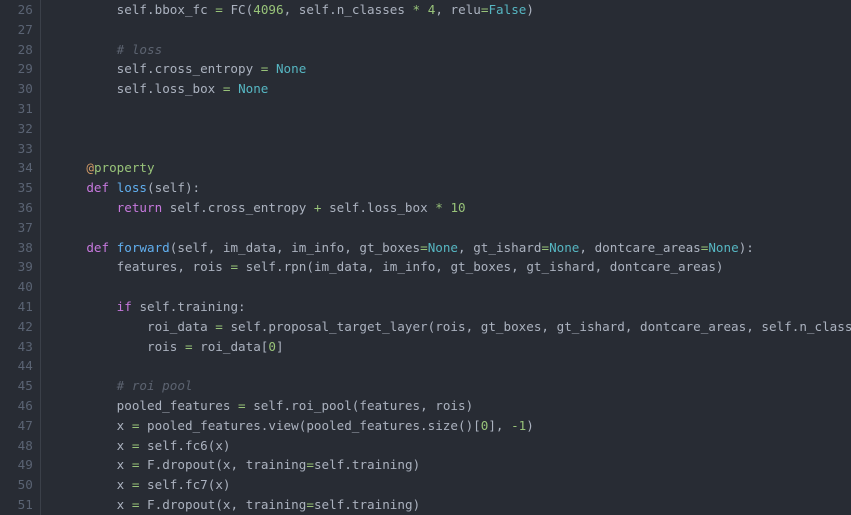 This screenshot has height=515, width=851. What do you see at coordinates (25, 366) in the screenshot?
I see `line-number: 44` at bounding box center [25, 366].